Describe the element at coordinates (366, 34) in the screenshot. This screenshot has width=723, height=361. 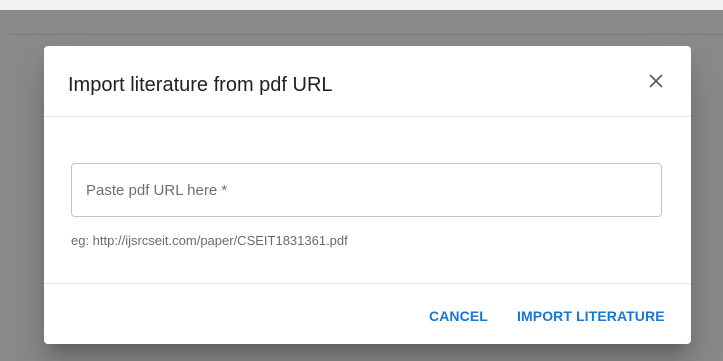
I see `background-divider` at that location.